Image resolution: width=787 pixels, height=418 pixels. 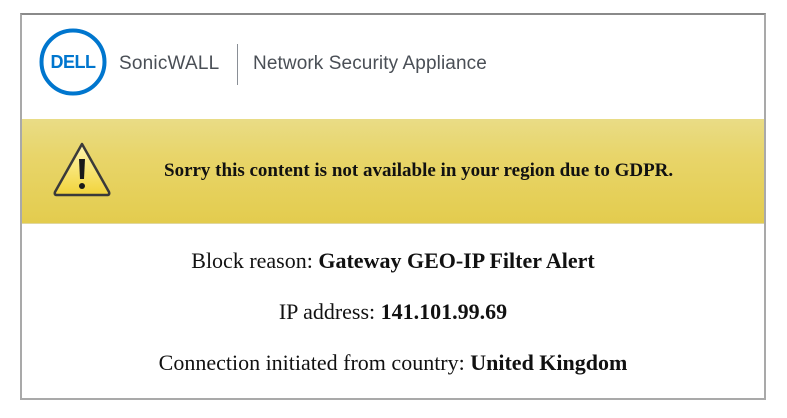 I want to click on country-value: United Kingdom, so click(x=549, y=362).